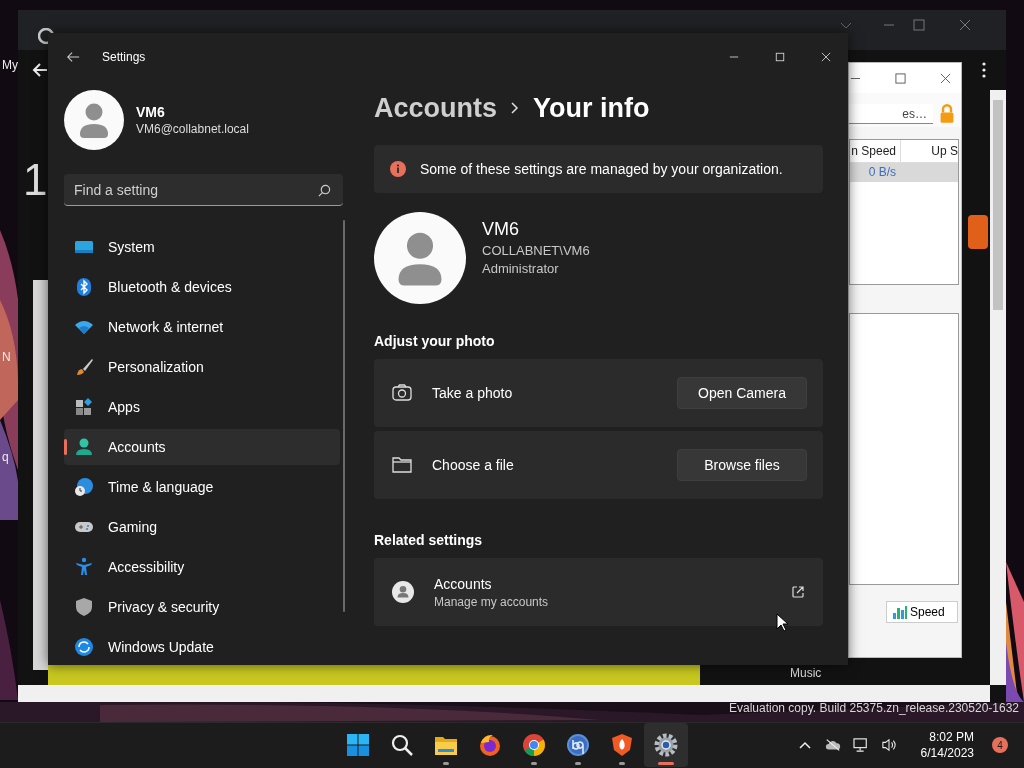 Image resolution: width=1024 pixels, height=768 pixels. I want to click on chevron-right-icon, so click(515, 108).